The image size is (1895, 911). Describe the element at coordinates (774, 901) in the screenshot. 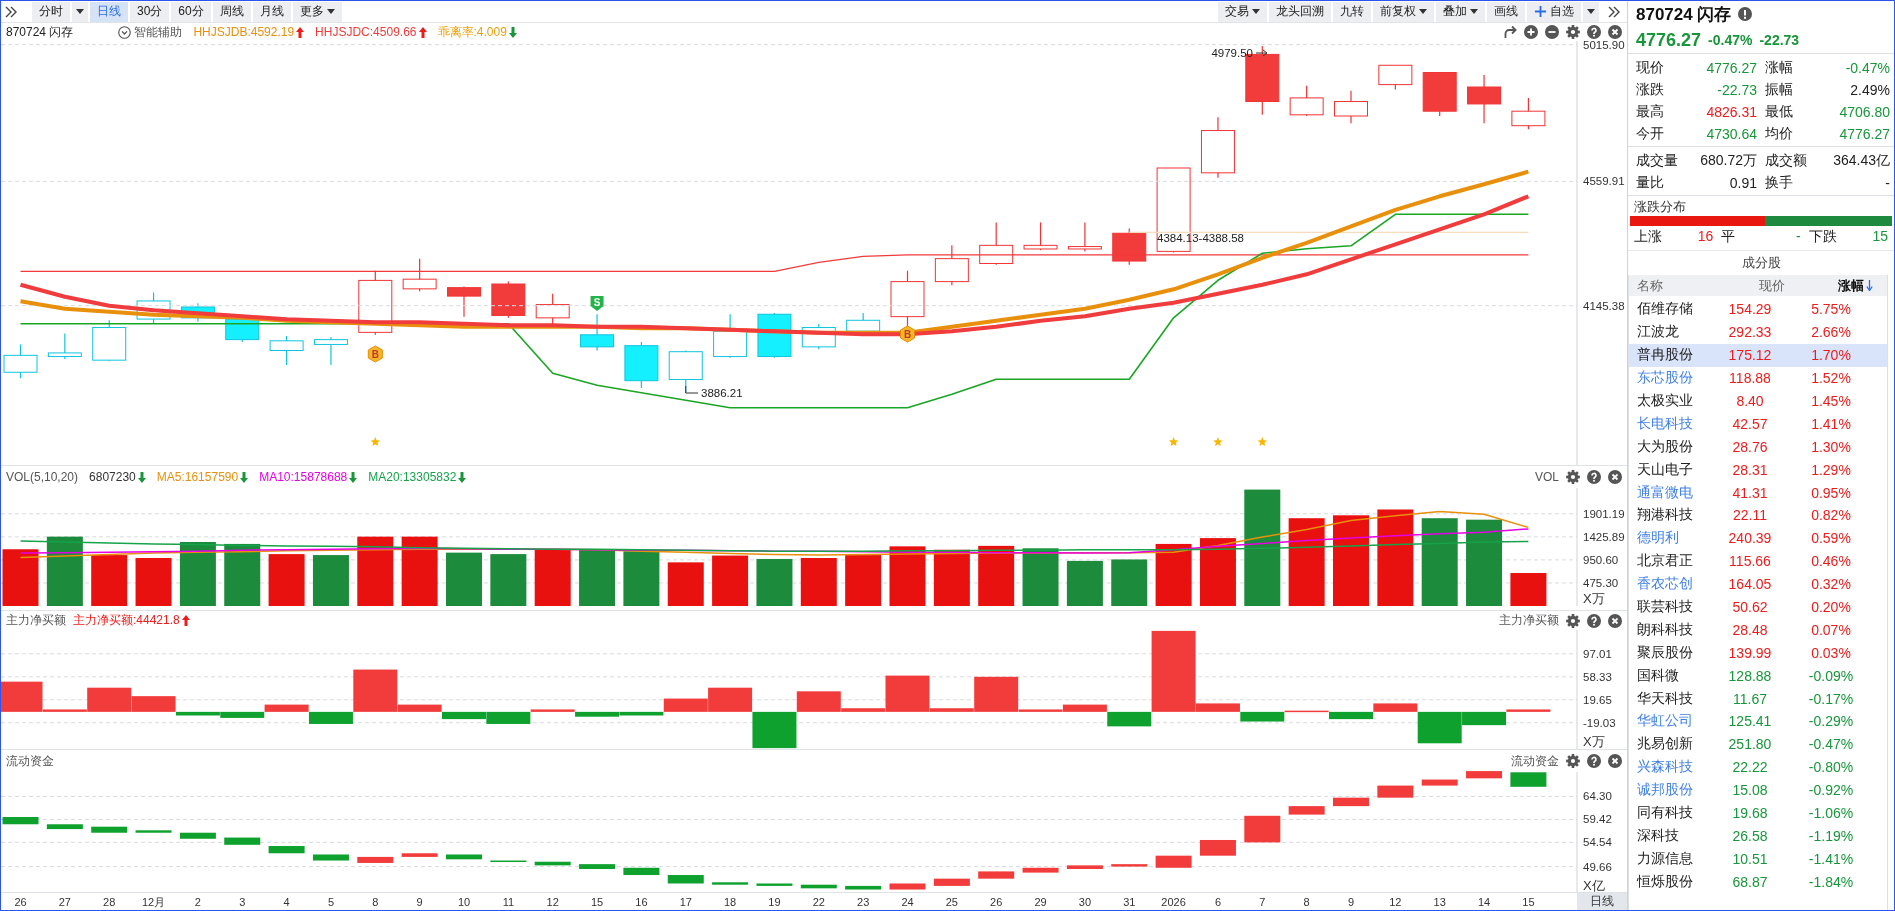

I see `date-label: 19` at that location.